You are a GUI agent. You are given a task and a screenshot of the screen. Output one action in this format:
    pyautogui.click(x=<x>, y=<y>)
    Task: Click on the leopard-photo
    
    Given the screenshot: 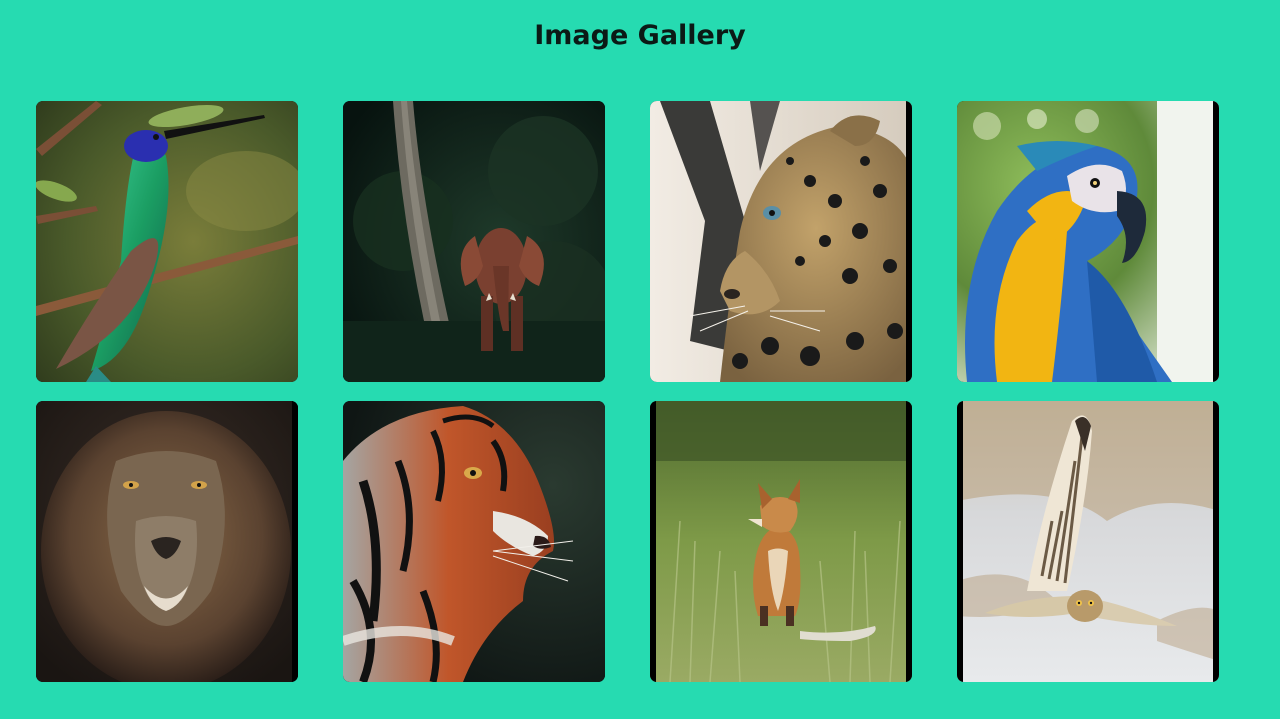 What is the action you would take?
    pyautogui.click(x=781, y=241)
    